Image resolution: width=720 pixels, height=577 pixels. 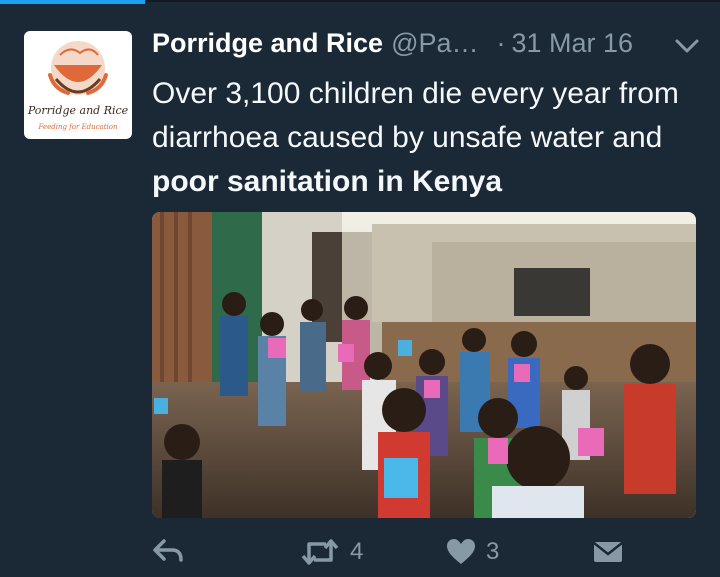 What do you see at coordinates (72, 2) in the screenshot?
I see `active-tab-indicator` at bounding box center [72, 2].